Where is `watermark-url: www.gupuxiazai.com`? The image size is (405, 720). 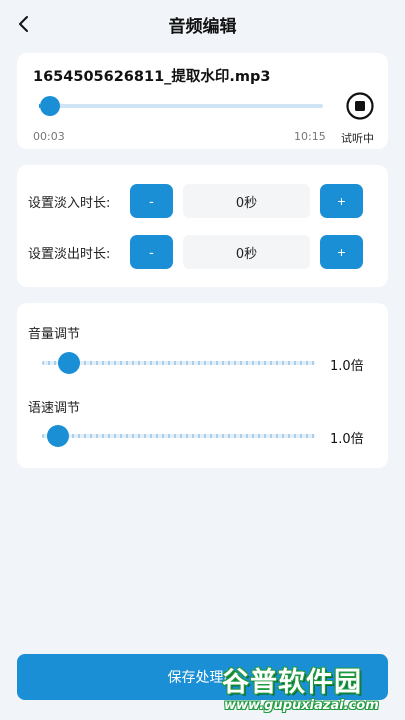 watermark-url: www.gupuxiazai.com is located at coordinates (301, 705).